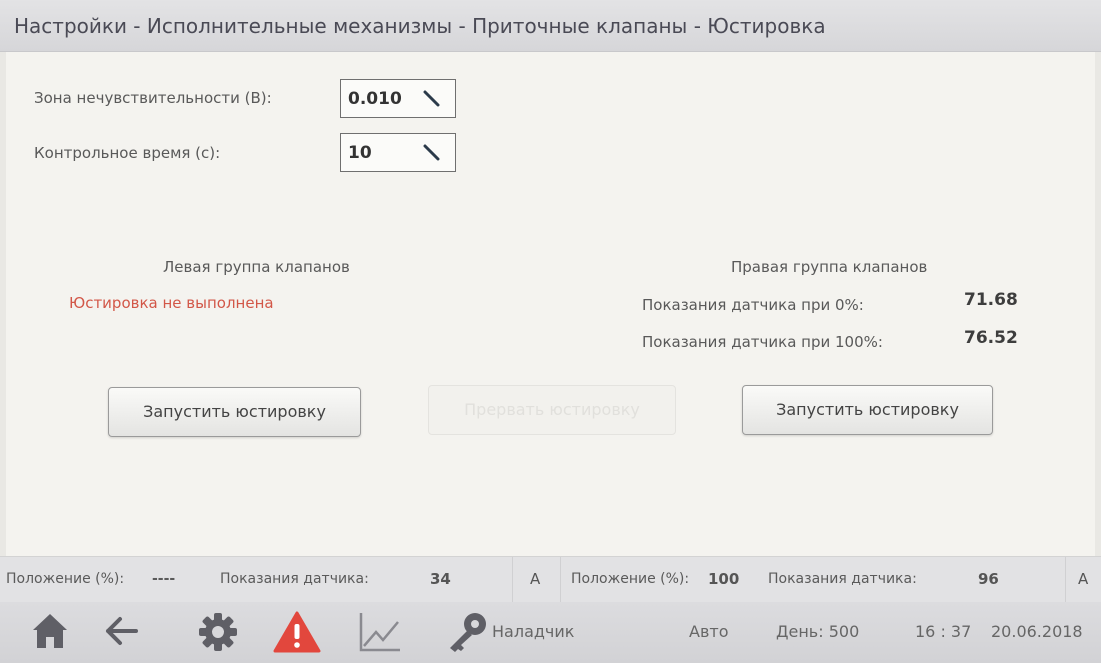 Image resolution: width=1101 pixels, height=663 pixels. Describe the element at coordinates (818, 631) in the screenshot. I see `day-counter: День: 500` at that location.